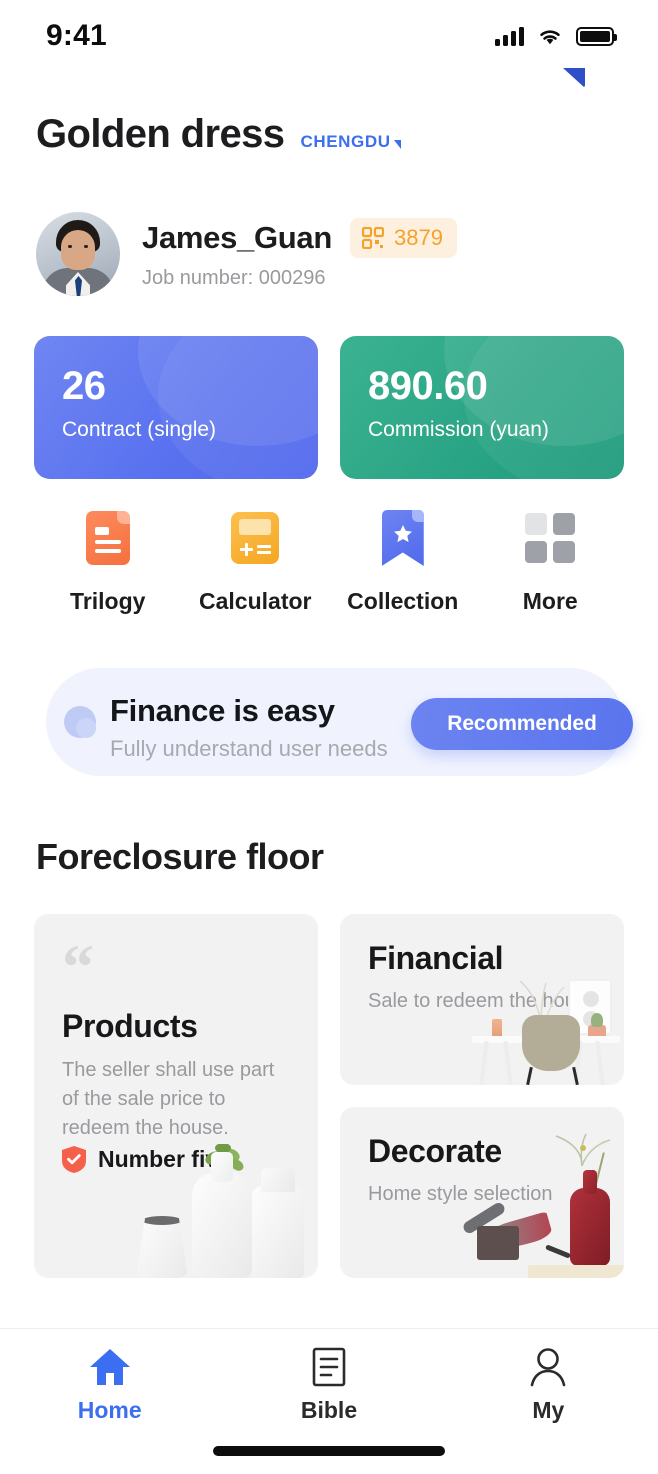 The image size is (658, 1474). What do you see at coordinates (108, 601) in the screenshot?
I see `quick-action-label: Trilogy` at bounding box center [108, 601].